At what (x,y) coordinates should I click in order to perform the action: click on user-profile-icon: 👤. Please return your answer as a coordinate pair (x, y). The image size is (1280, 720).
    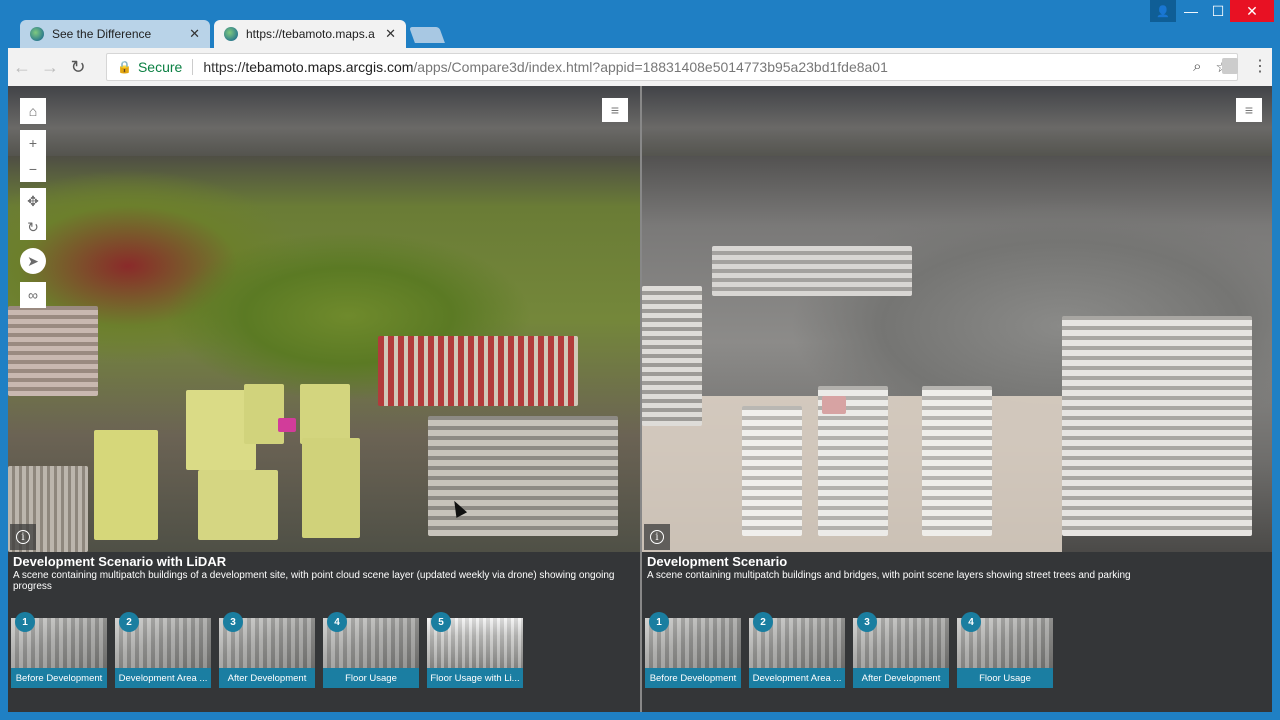
    Looking at the image, I should click on (1163, 11).